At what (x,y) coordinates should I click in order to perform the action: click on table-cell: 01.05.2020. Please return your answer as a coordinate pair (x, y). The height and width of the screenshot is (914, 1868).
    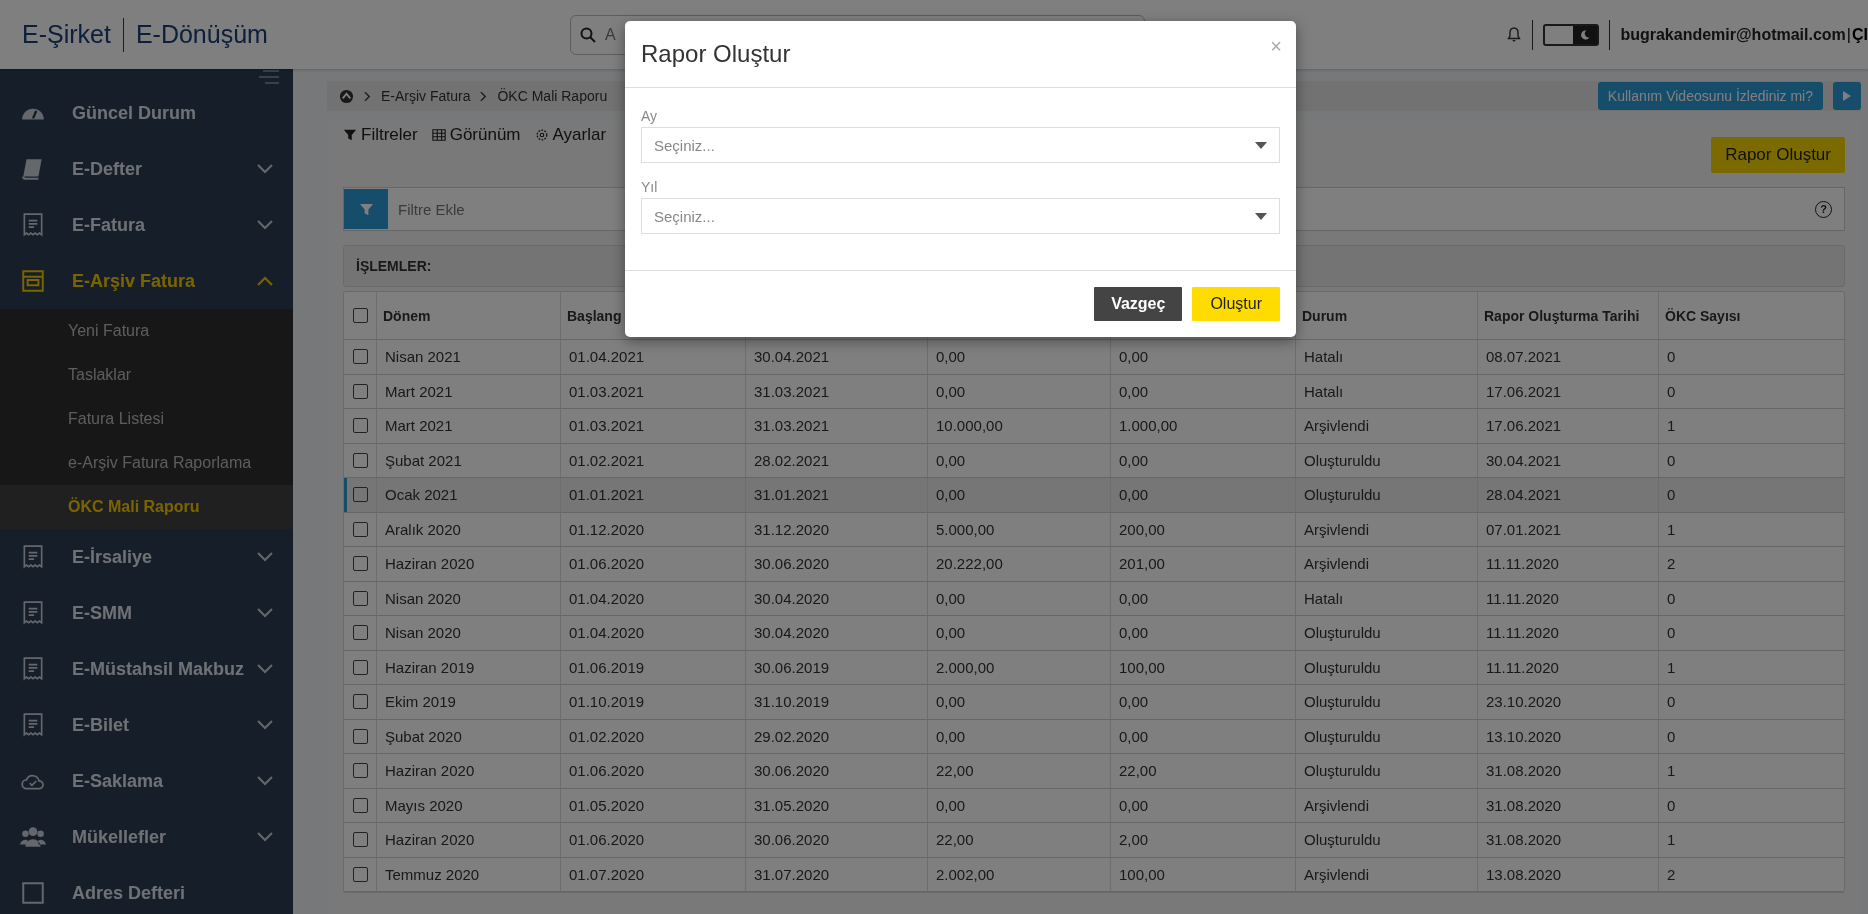
    Looking at the image, I should click on (607, 805).